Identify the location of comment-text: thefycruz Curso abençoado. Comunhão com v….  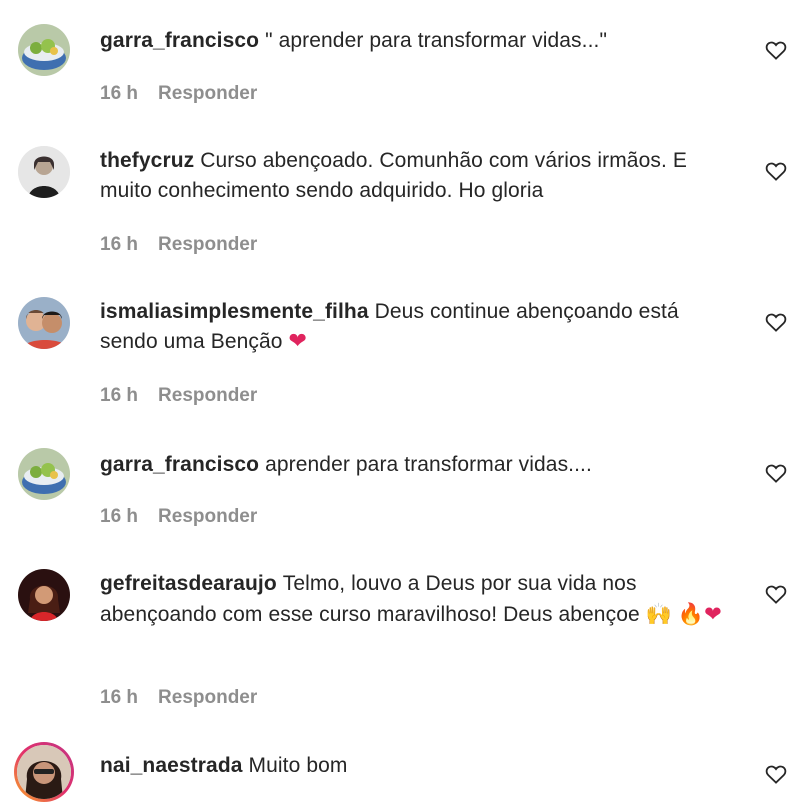
(420, 176).